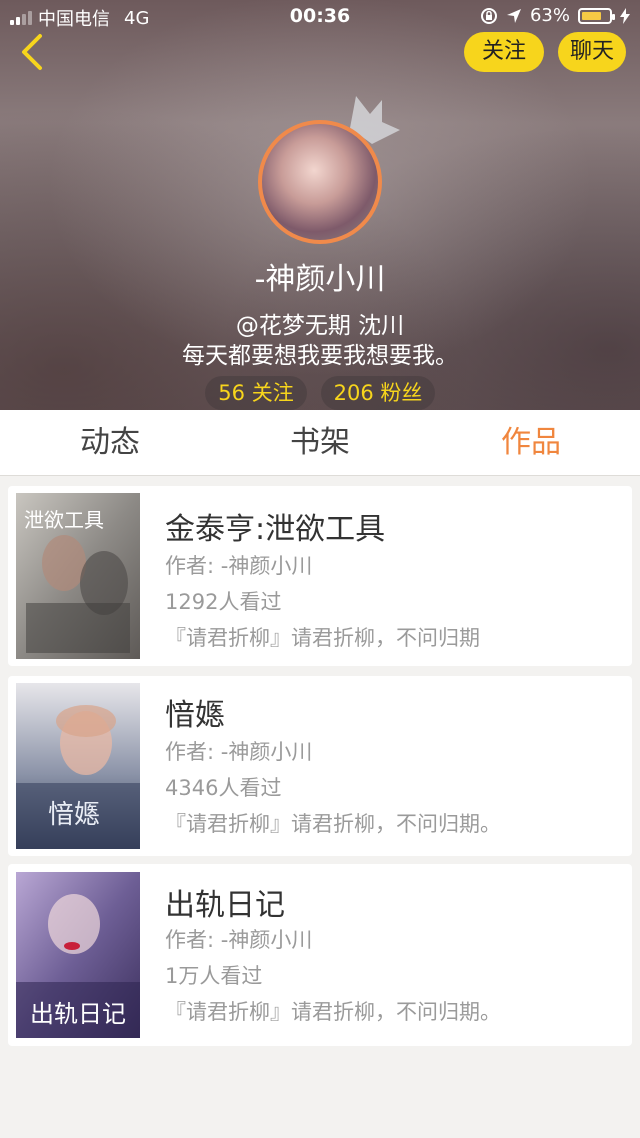 This screenshot has height=1138, width=640. I want to click on work-description: 『请君折柳』请君折柳，不问归期, so click(322, 638).